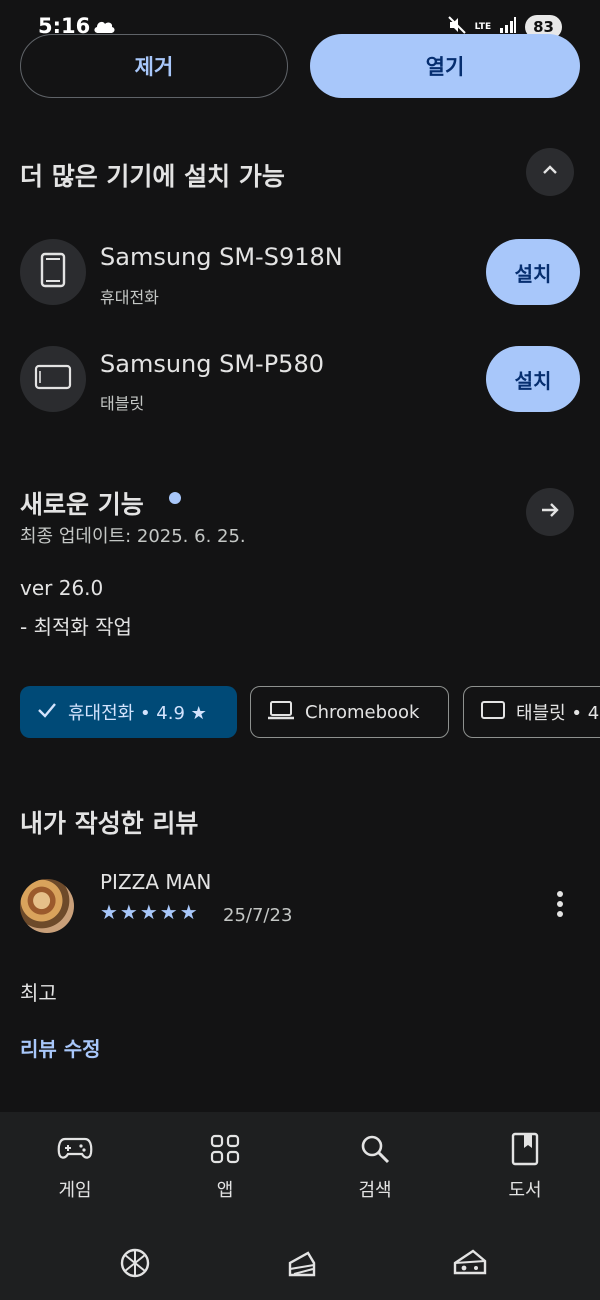  Describe the element at coordinates (221, 257) in the screenshot. I see `device-name: Samsung SM-S918N` at that location.